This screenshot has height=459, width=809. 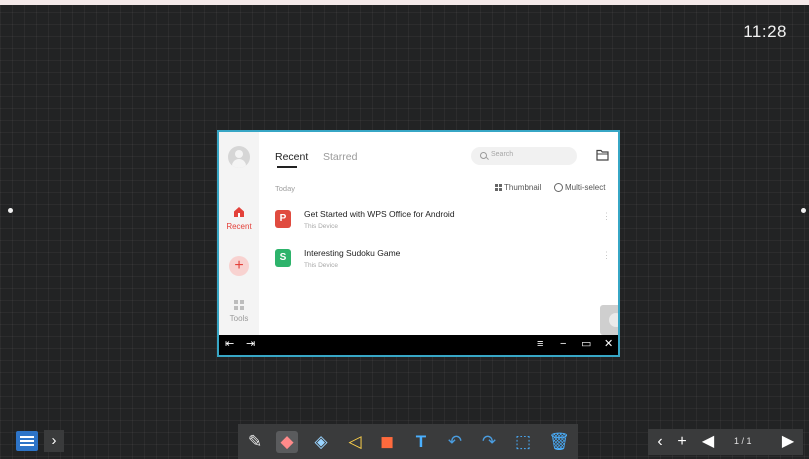 I want to click on pen-icon: ✎, so click(x=255, y=442).